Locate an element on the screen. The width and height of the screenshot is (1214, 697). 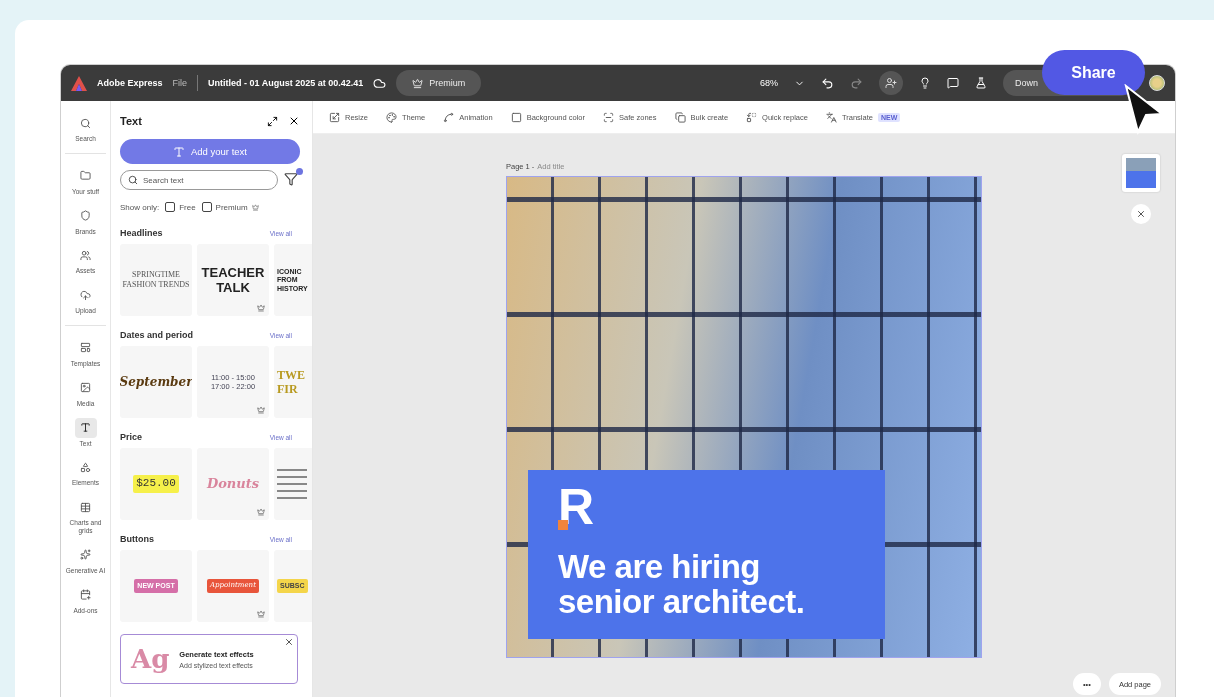
template-text: SPRINGTIME is located at coordinates (156, 275).